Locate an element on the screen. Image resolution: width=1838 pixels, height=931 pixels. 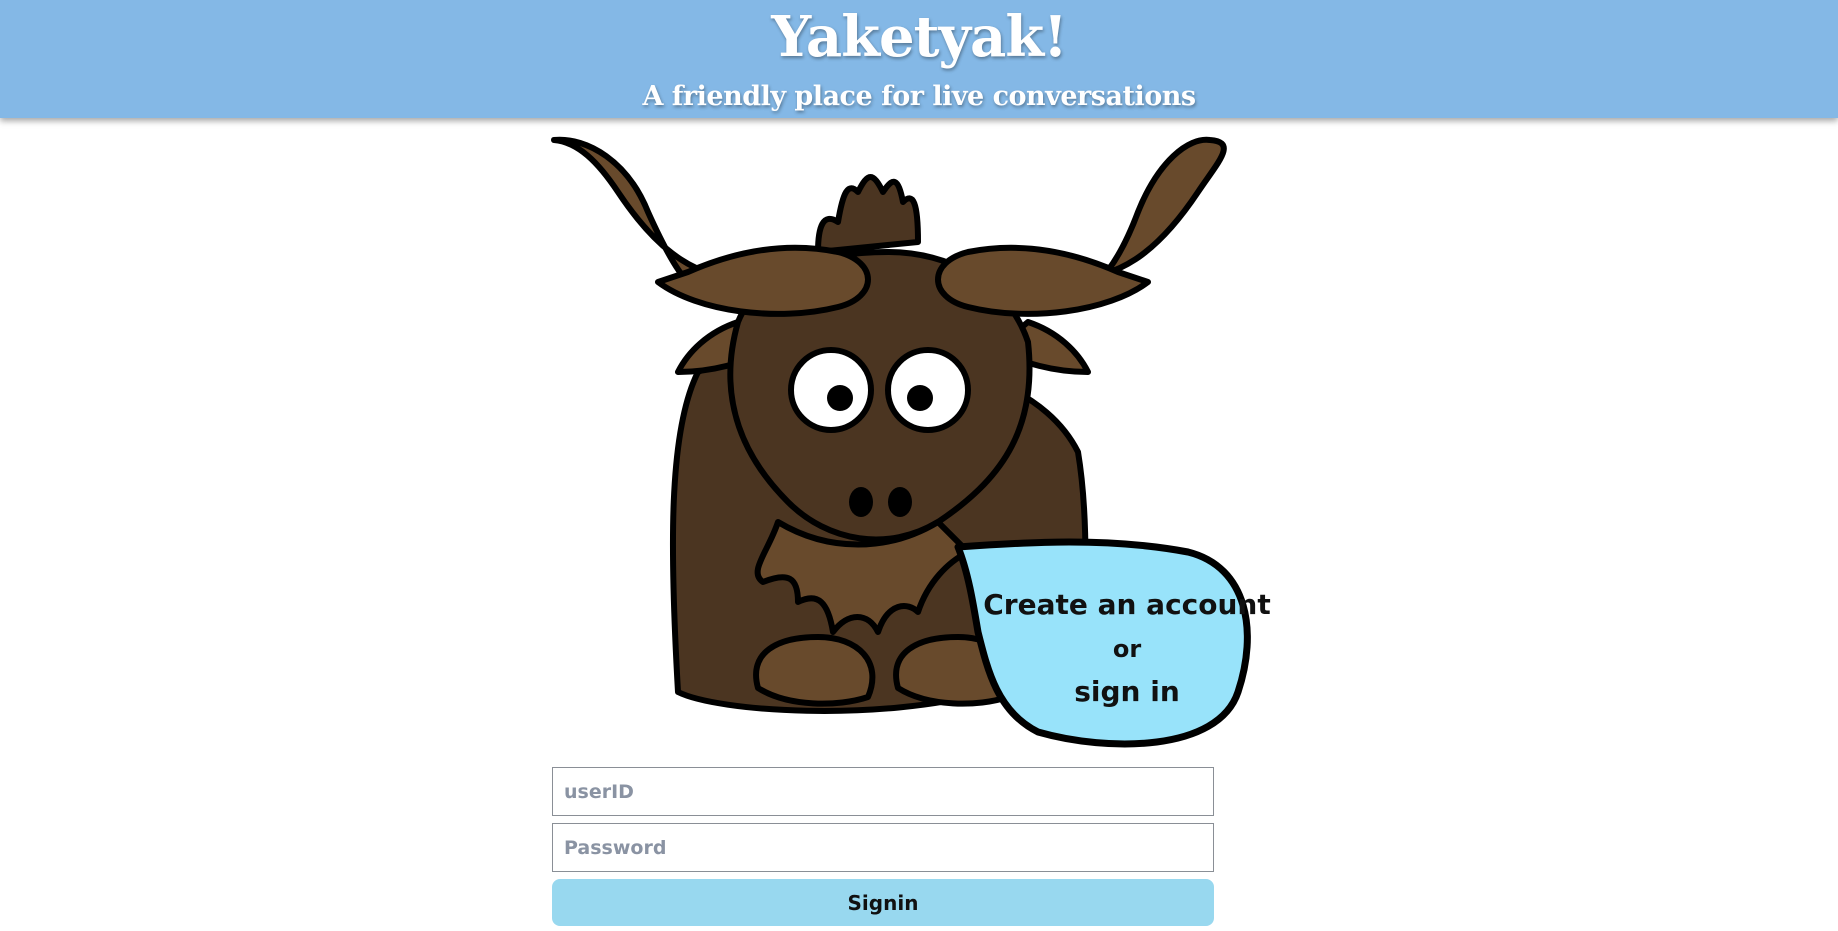
site-subtitle: A friendly place for live conversations is located at coordinates (919, 96).